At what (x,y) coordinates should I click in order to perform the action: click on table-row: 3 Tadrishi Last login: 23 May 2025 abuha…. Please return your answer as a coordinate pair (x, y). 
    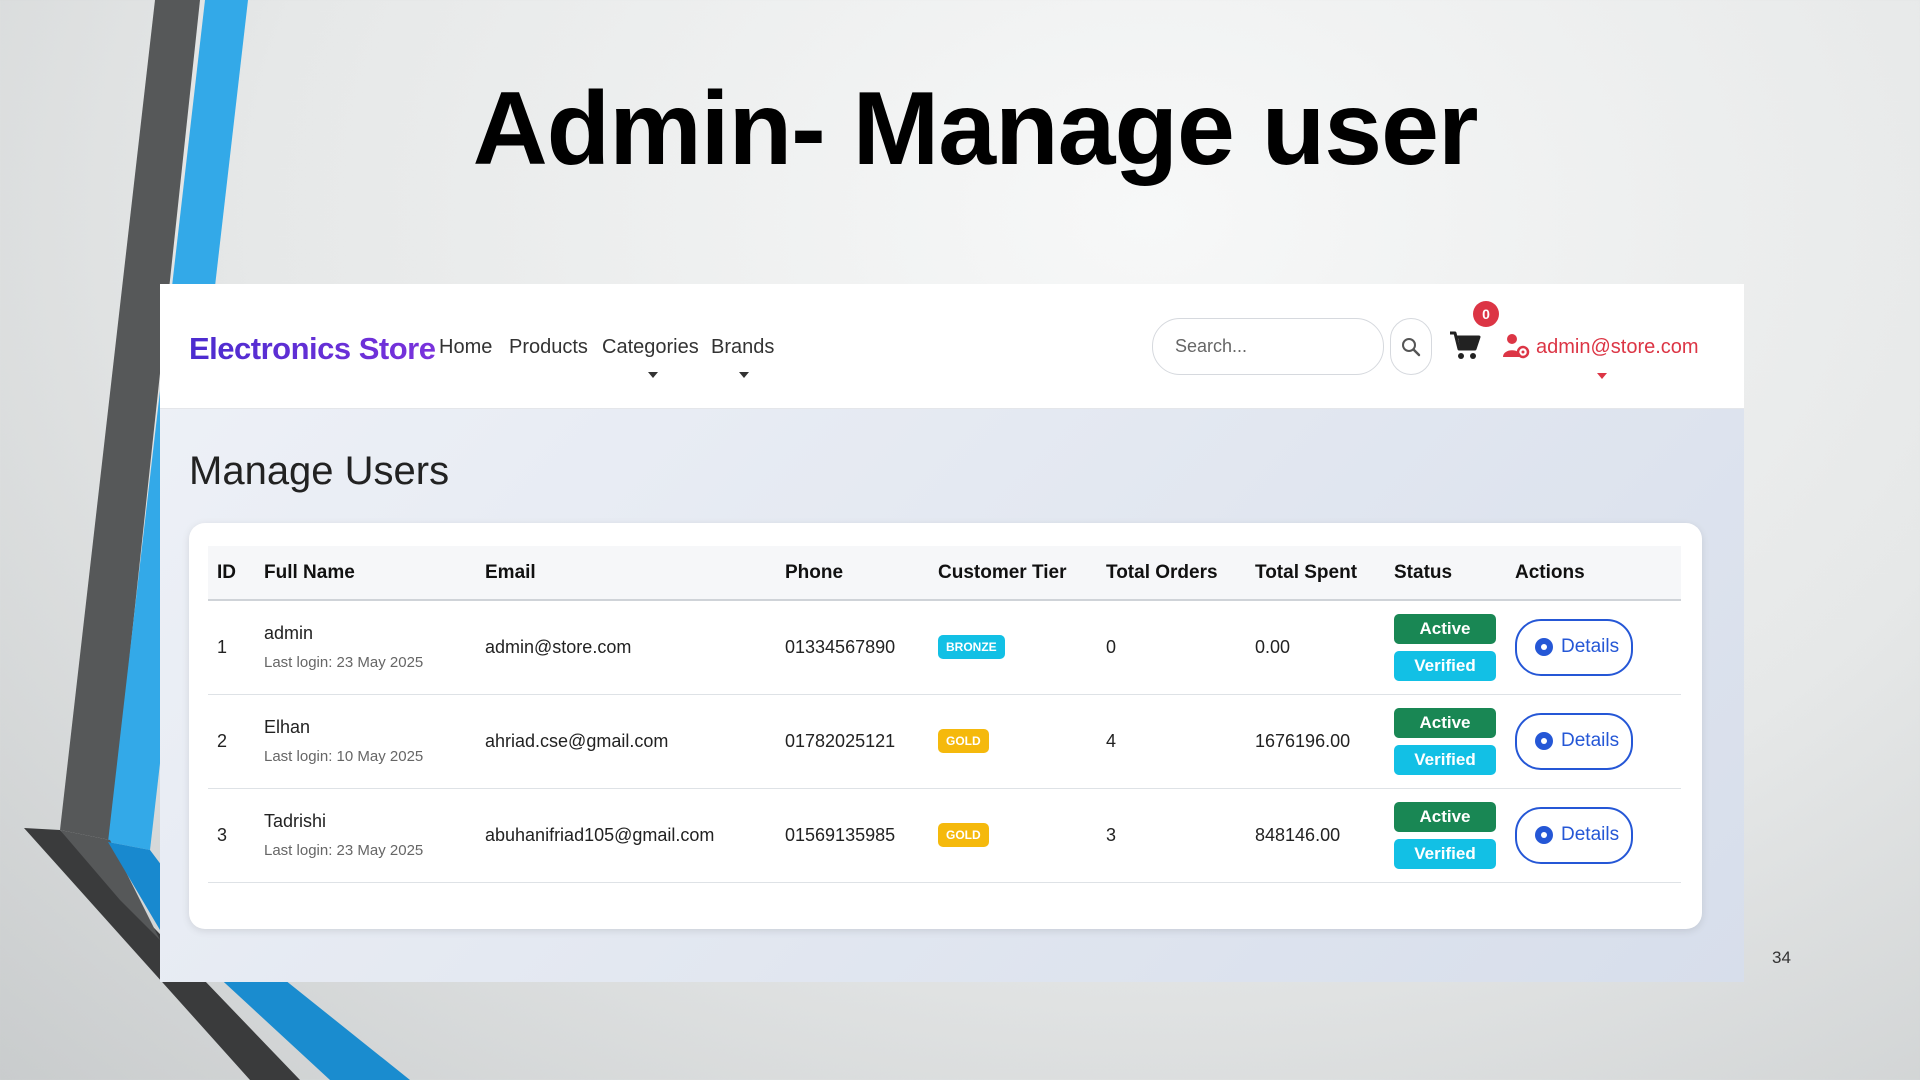
    Looking at the image, I should click on (944, 835).